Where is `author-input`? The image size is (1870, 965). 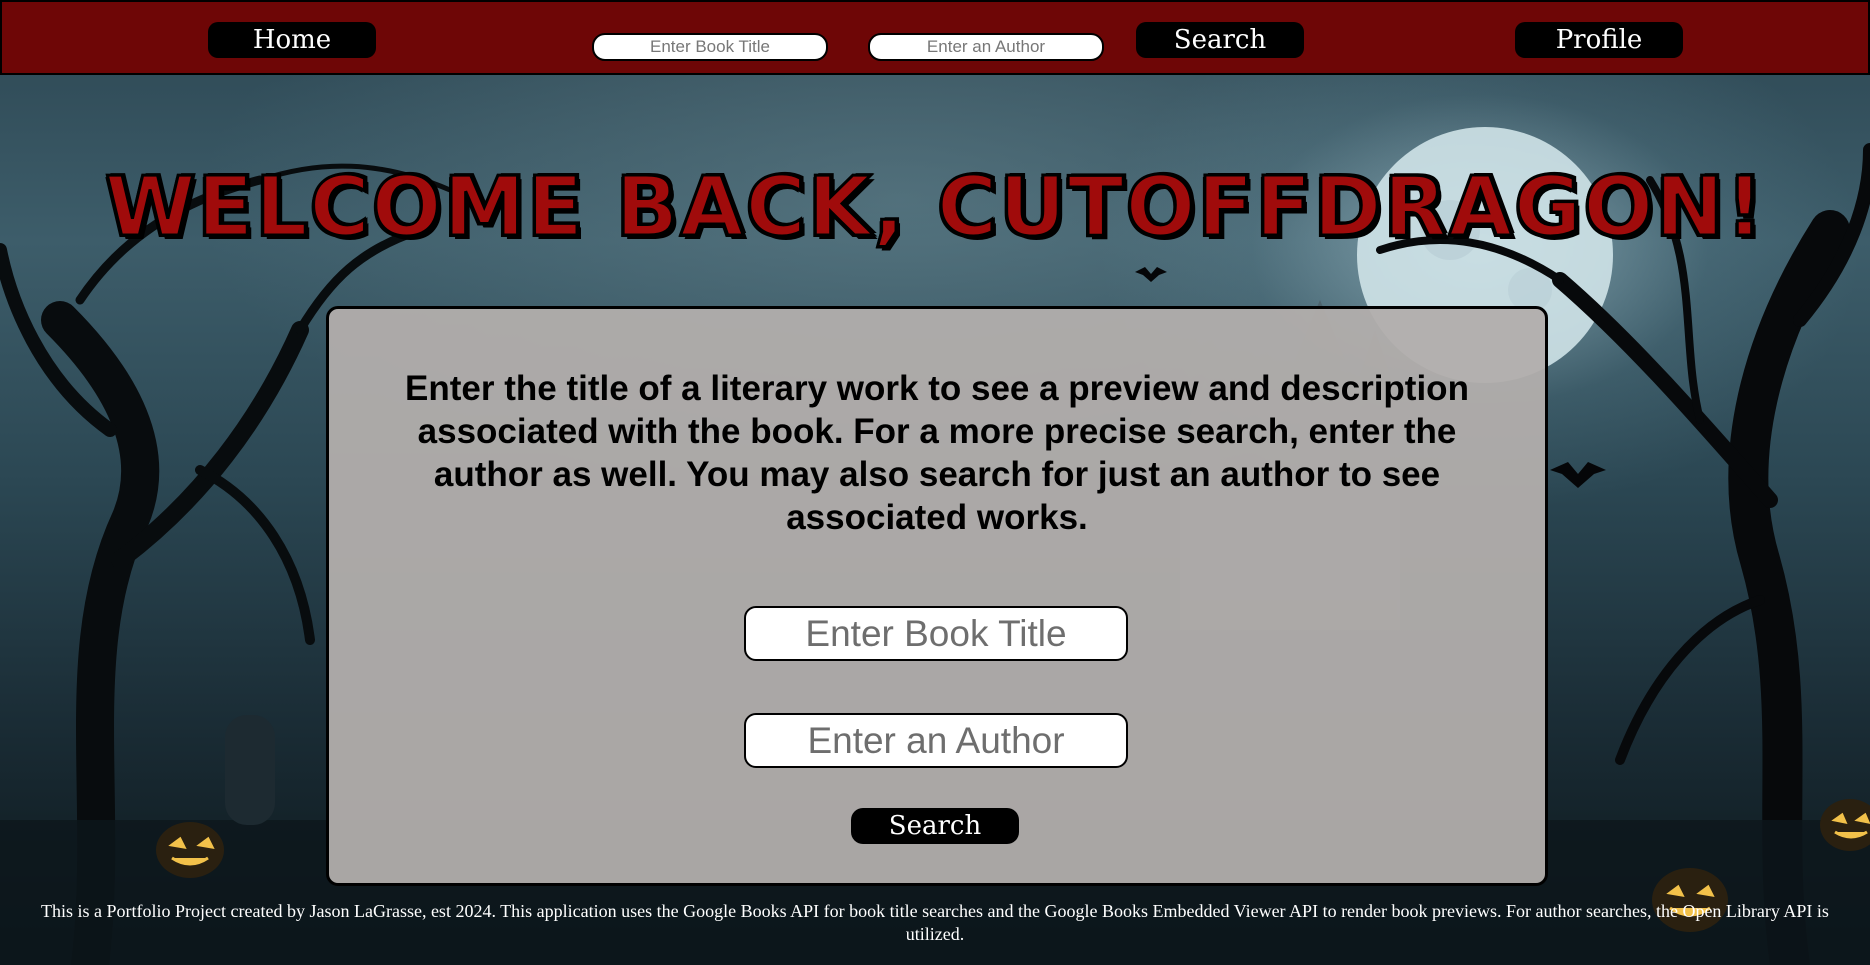 author-input is located at coordinates (936, 740).